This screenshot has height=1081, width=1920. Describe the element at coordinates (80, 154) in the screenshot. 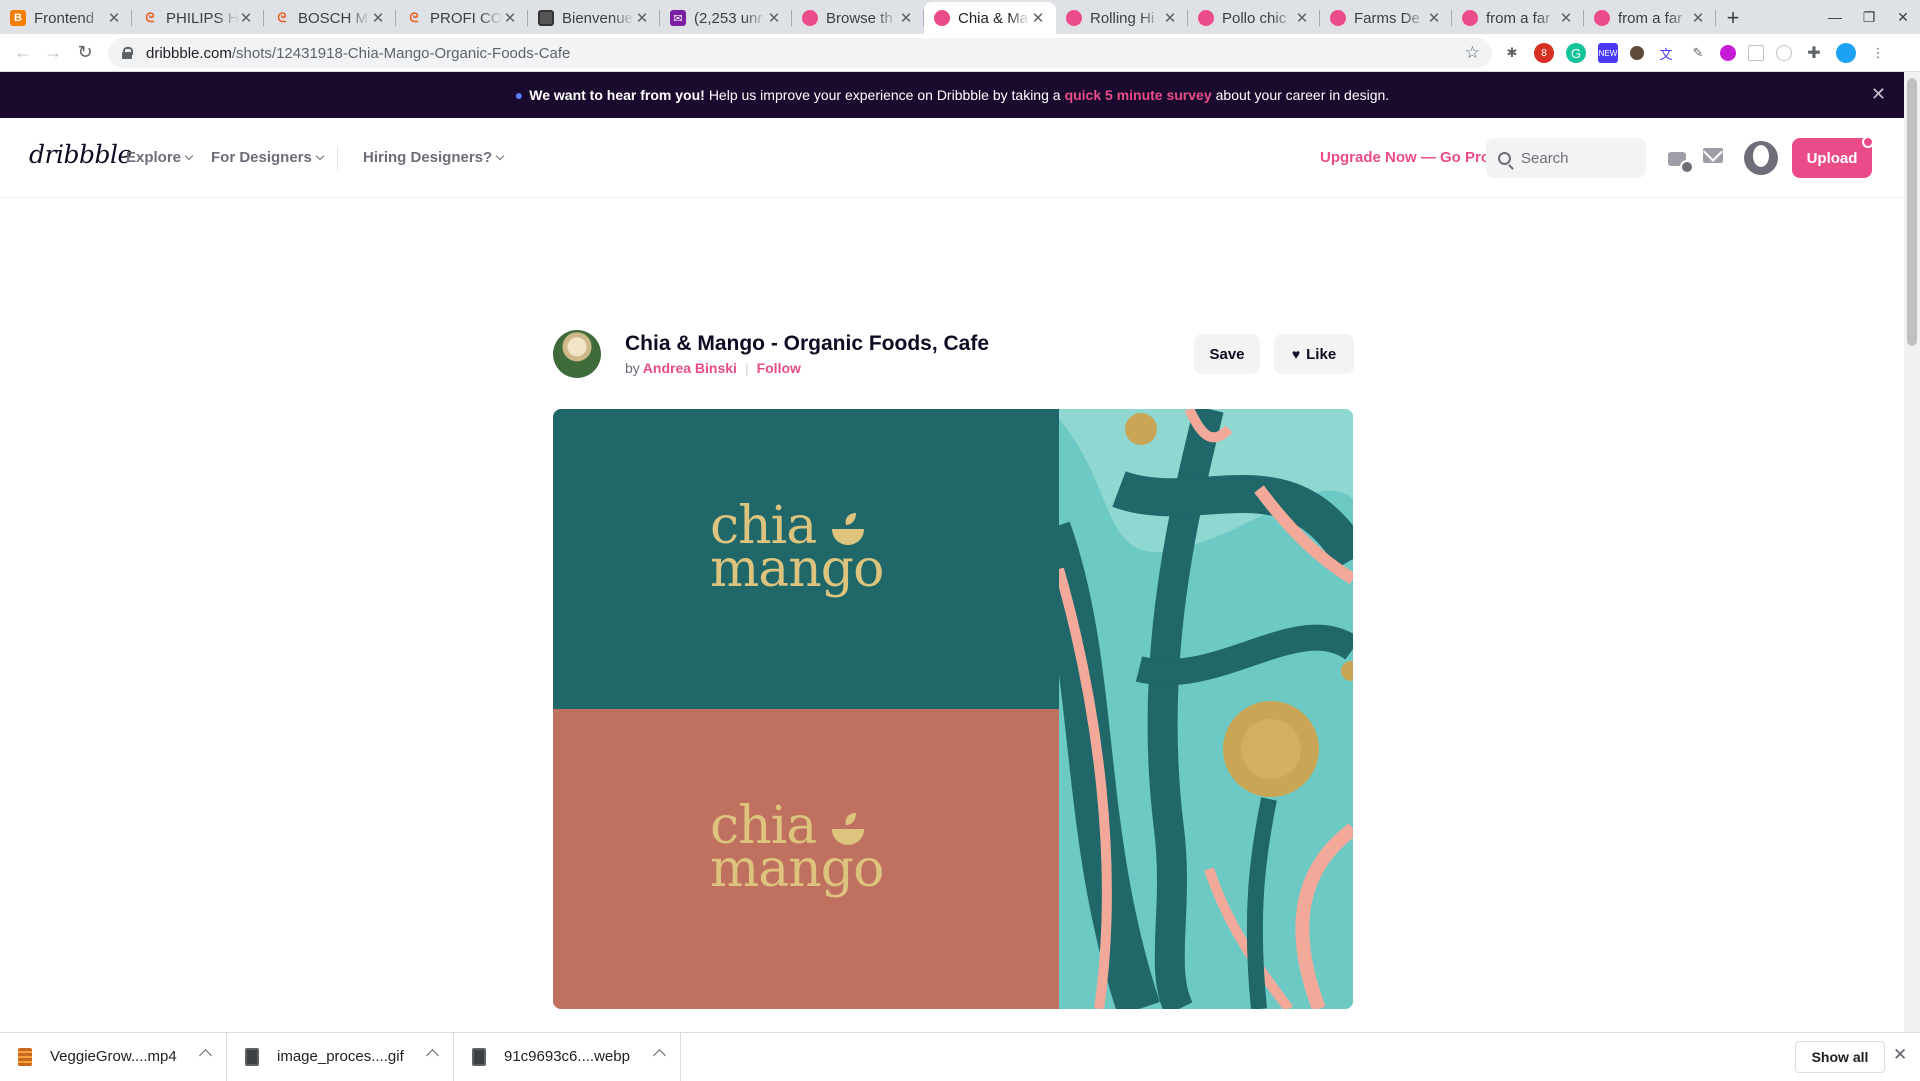

I see `dribbble-logo: dribbble` at that location.